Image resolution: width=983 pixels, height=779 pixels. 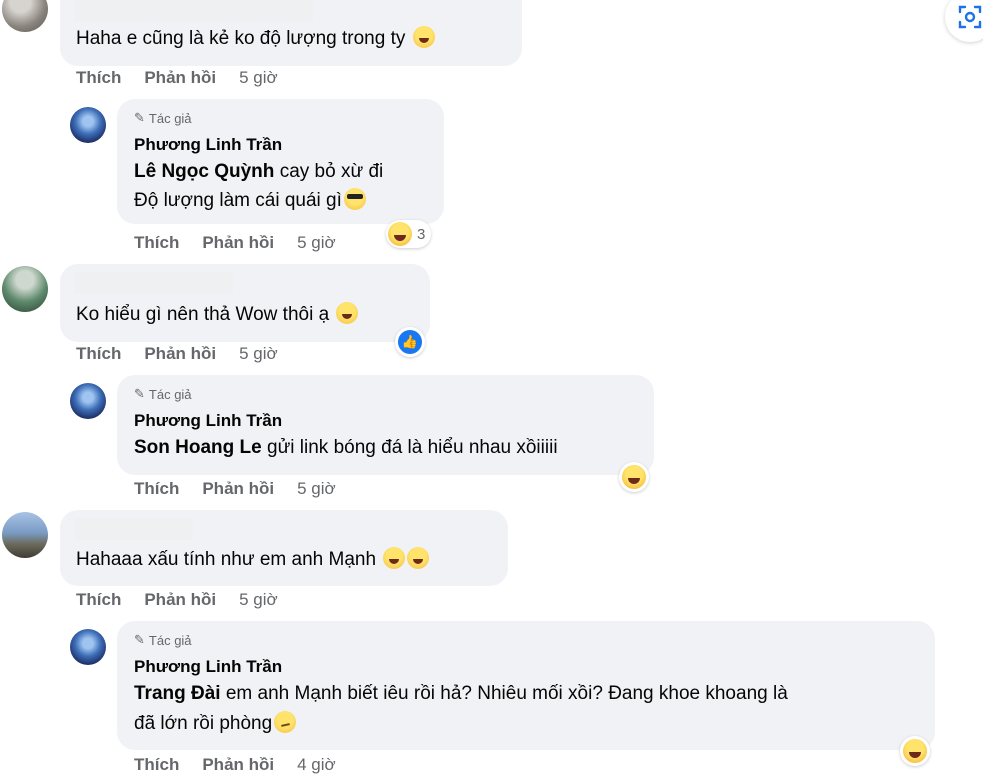 I want to click on visual-search-button, so click(x=964, y=21).